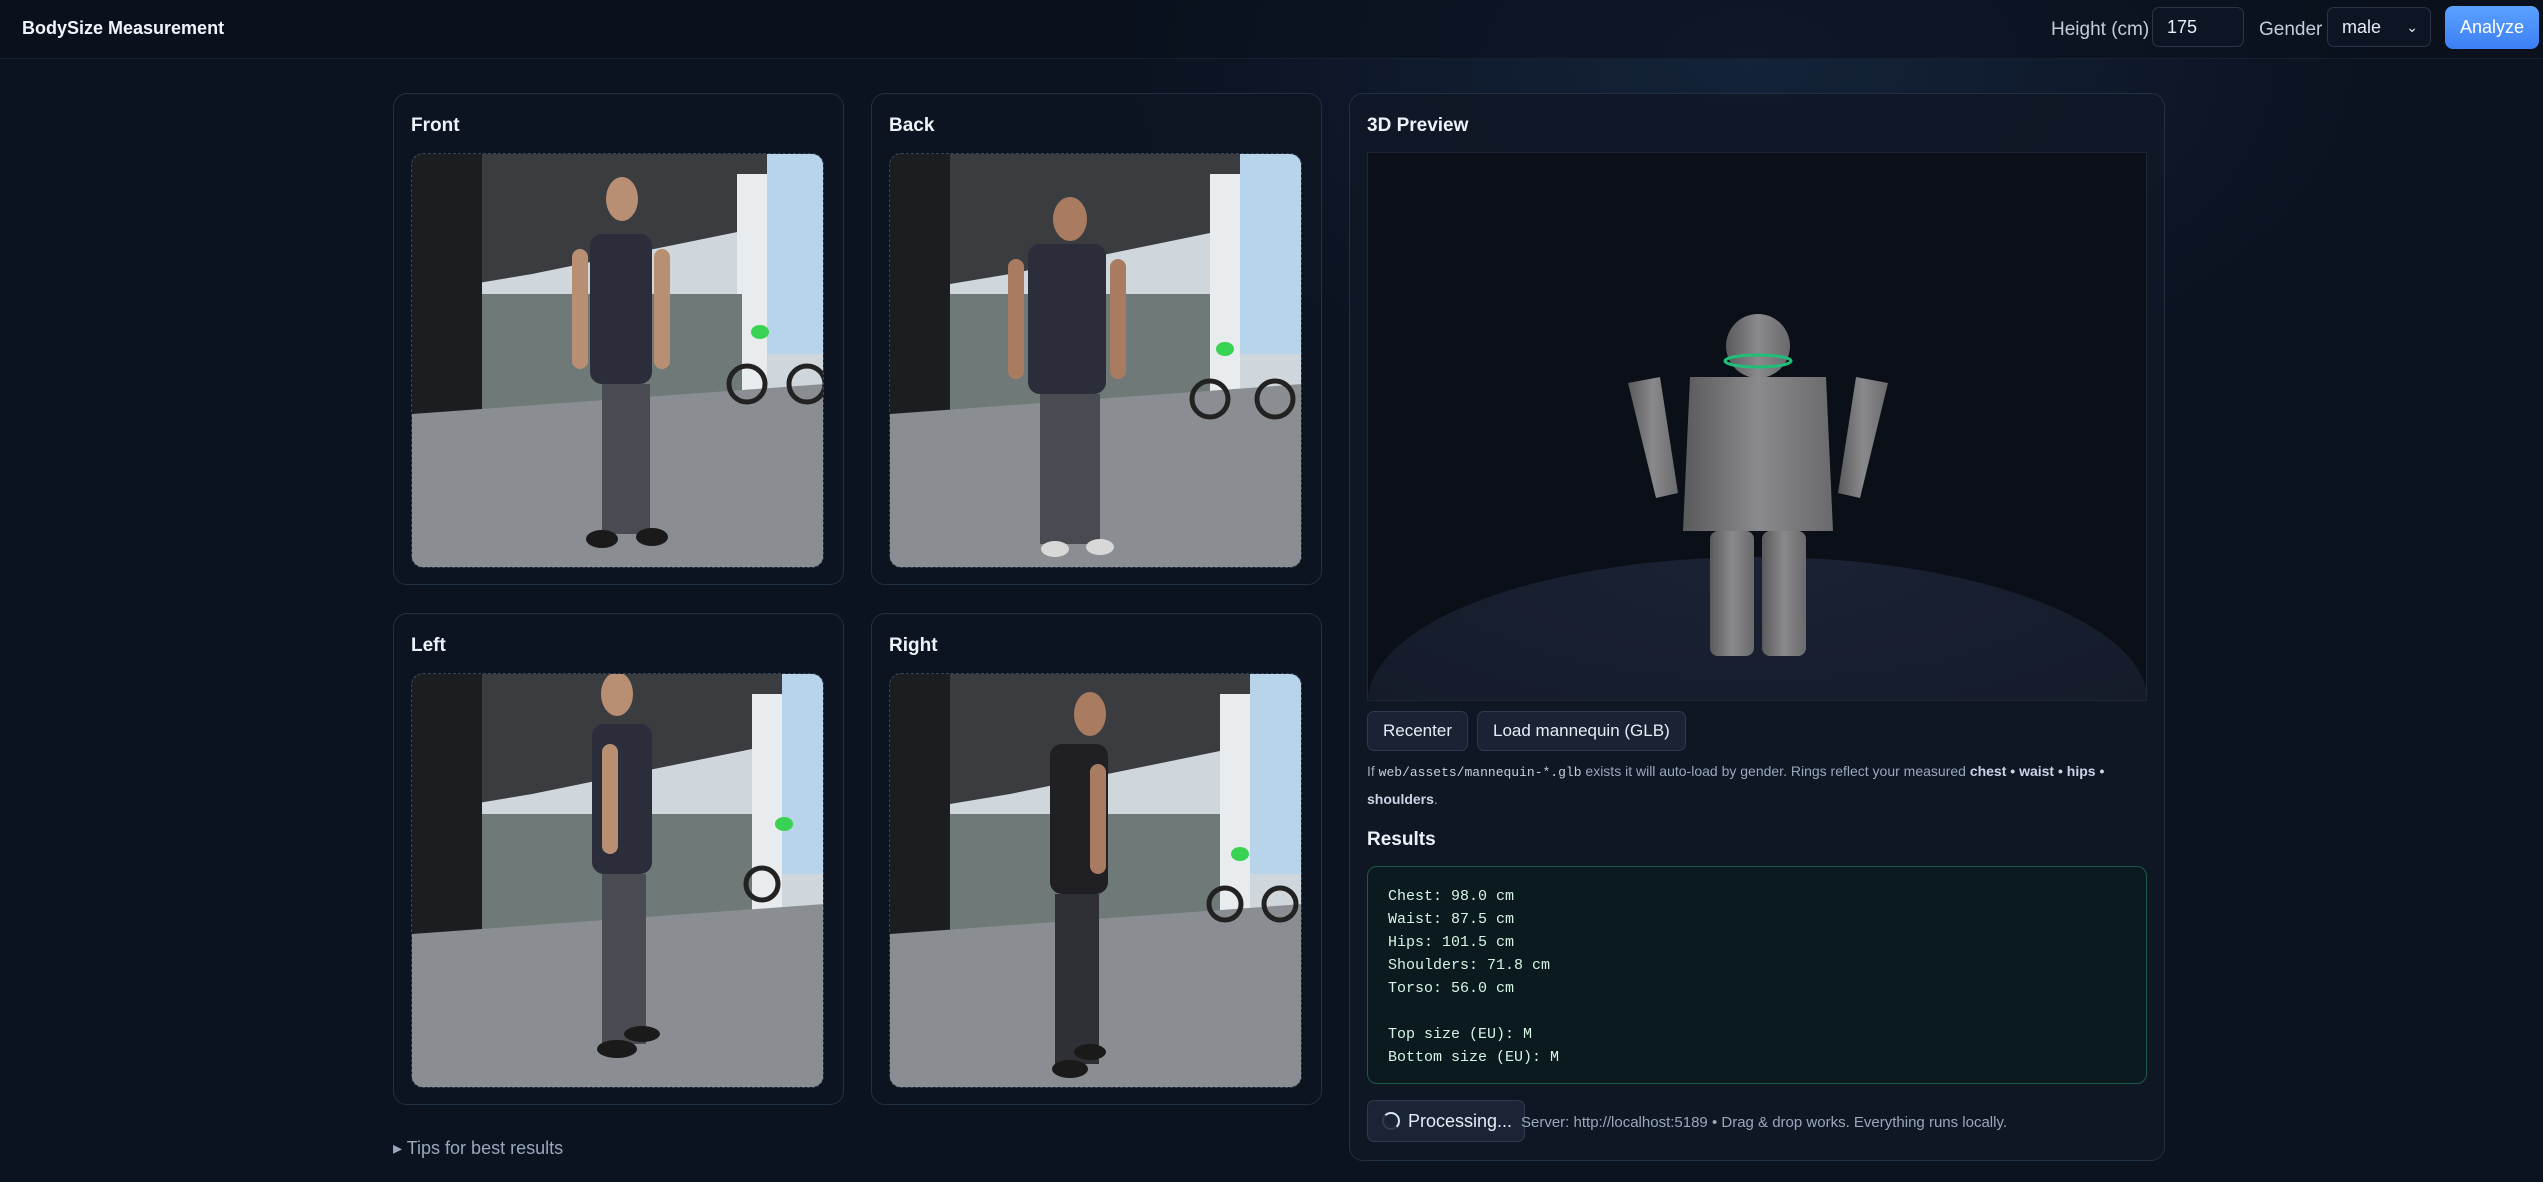 Image resolution: width=2543 pixels, height=1182 pixels. What do you see at coordinates (2362, 27) in the screenshot?
I see `gender-select-value: male` at bounding box center [2362, 27].